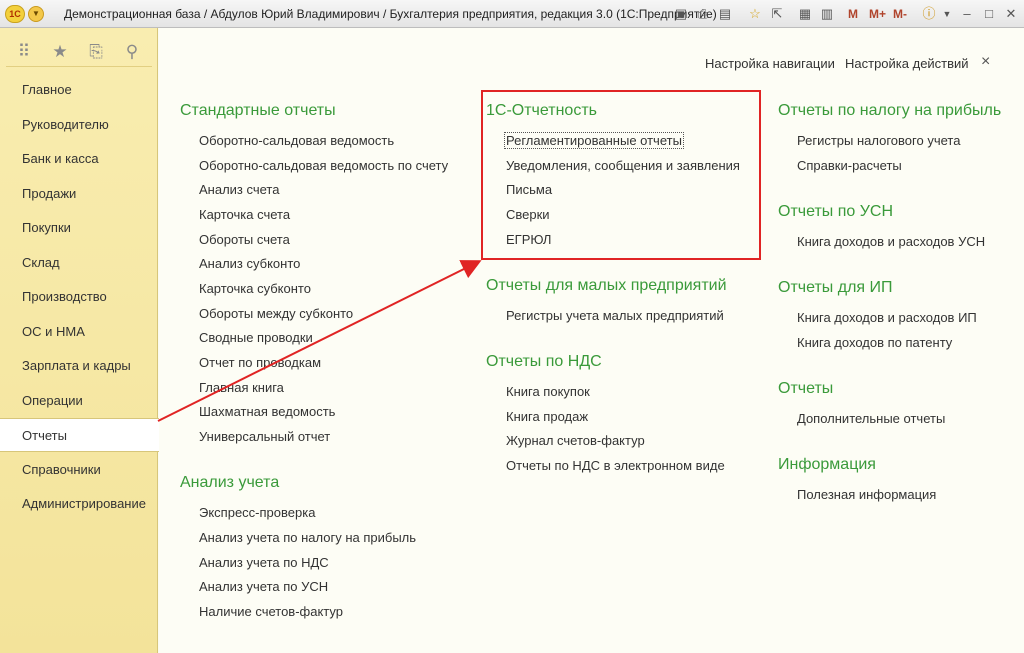 This screenshot has height=653, width=1024. Describe the element at coordinates (307, 537) in the screenshot. I see `command-link: Анализ учета по налогу на прибыль` at that location.